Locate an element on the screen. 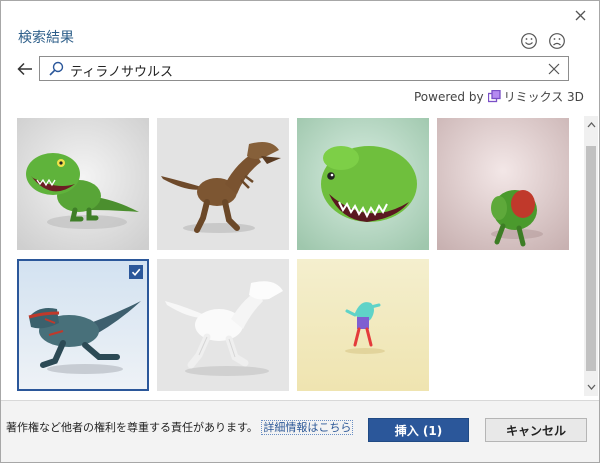 This screenshot has width=600, height=463. insert-button: 挿入 (1) is located at coordinates (418, 430).